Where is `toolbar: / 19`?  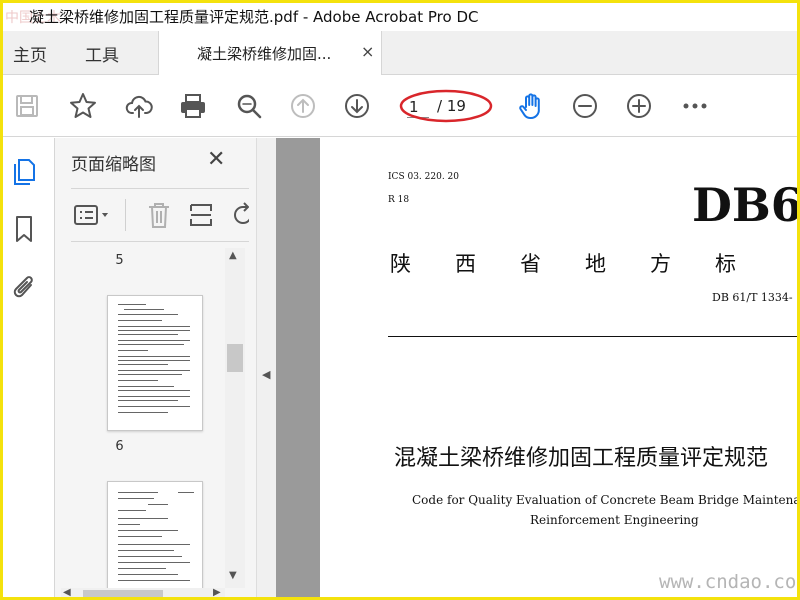 toolbar: / 19 is located at coordinates (400, 106).